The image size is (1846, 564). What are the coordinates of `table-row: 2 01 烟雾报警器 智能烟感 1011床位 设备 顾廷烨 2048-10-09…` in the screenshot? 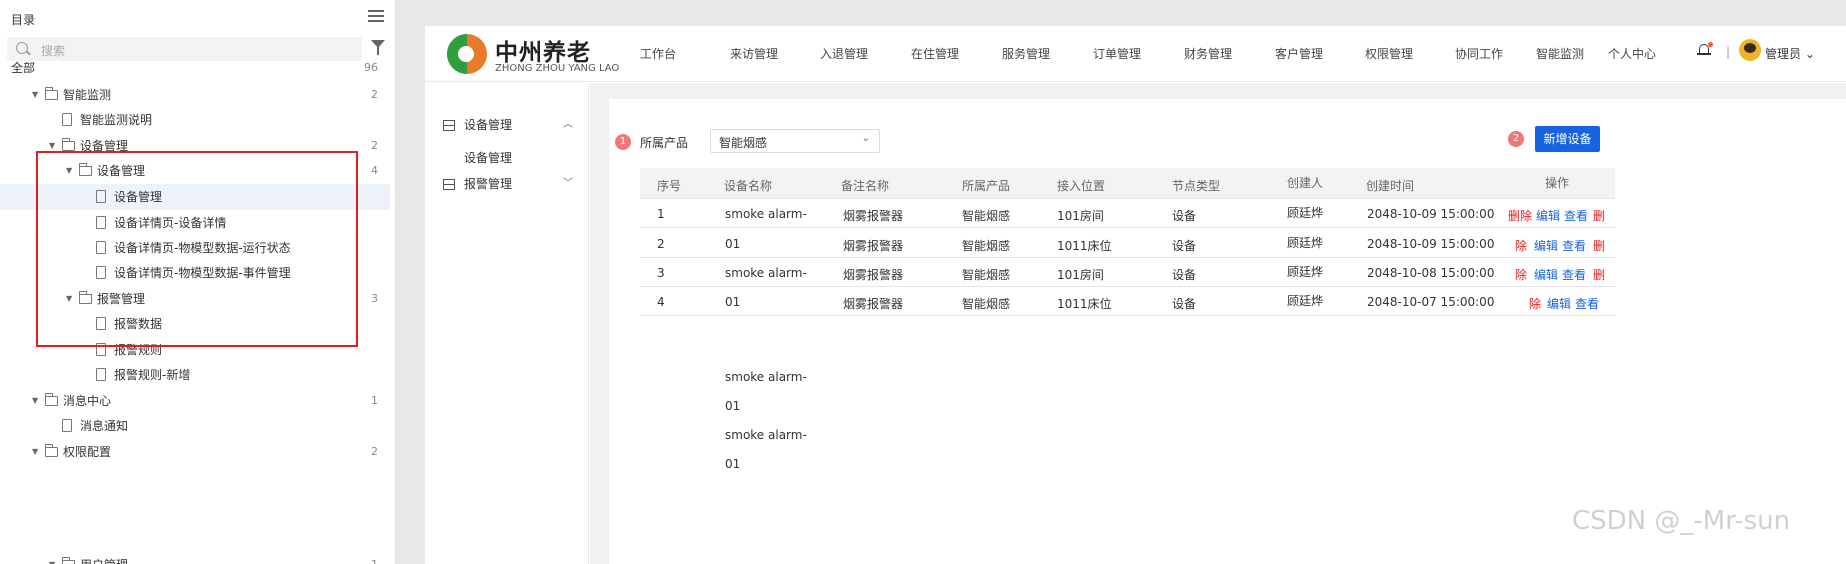 It's located at (1127, 243).